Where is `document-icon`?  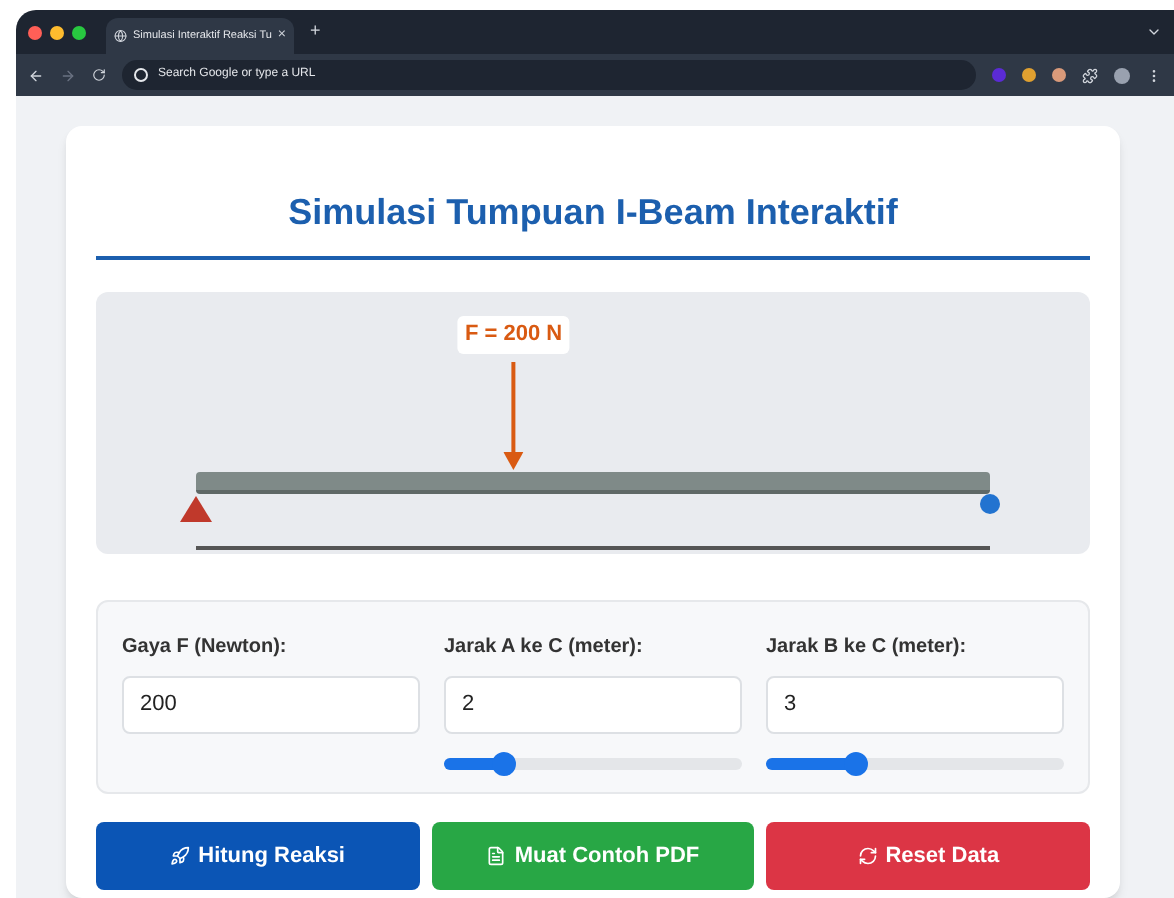
document-icon is located at coordinates (496, 856).